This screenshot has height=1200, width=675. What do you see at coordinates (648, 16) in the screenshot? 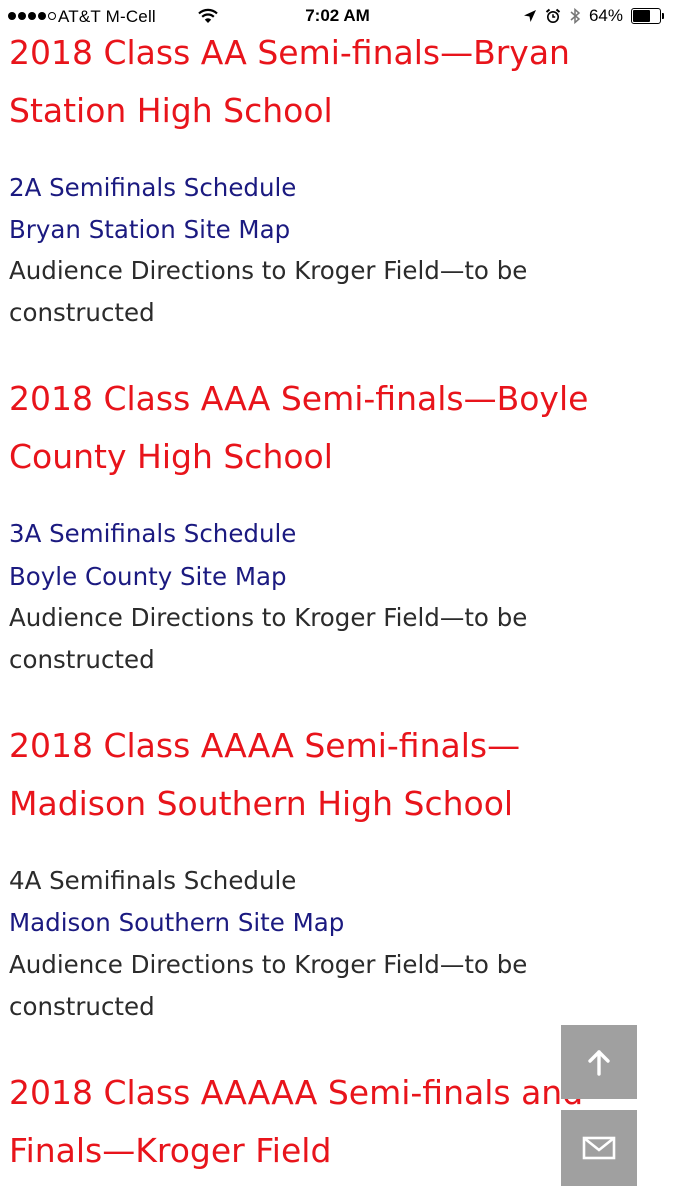
I see `battery-icon` at bounding box center [648, 16].